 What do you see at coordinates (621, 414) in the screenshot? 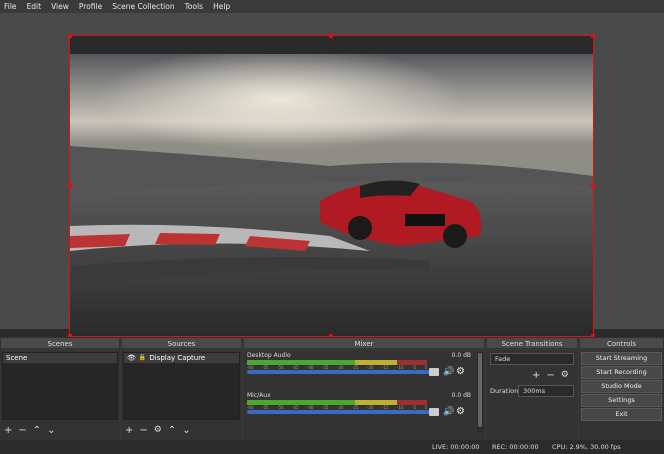
I see `exit-button: Exit` at bounding box center [621, 414].